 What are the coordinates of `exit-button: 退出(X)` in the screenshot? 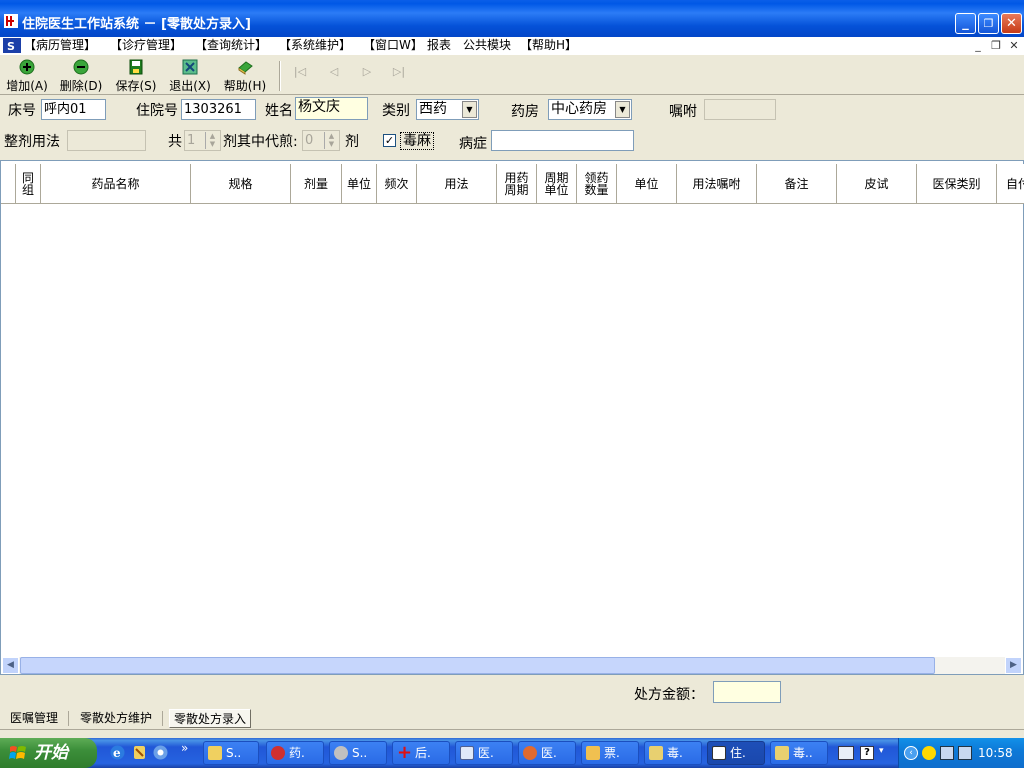 It's located at (190, 75).